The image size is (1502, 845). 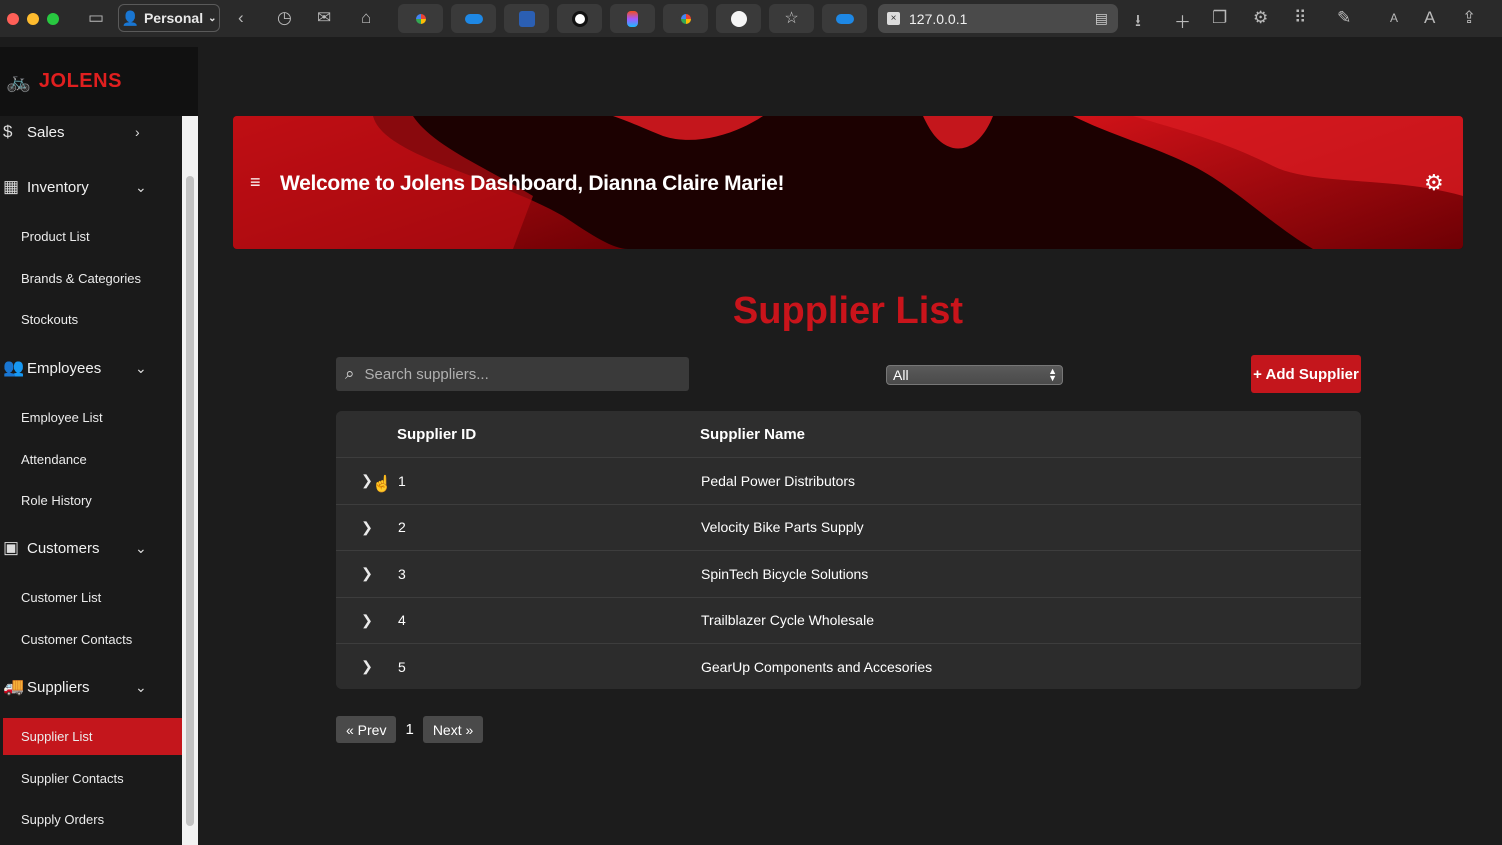 What do you see at coordinates (173, 18) in the screenshot?
I see `profile-label: Personal` at bounding box center [173, 18].